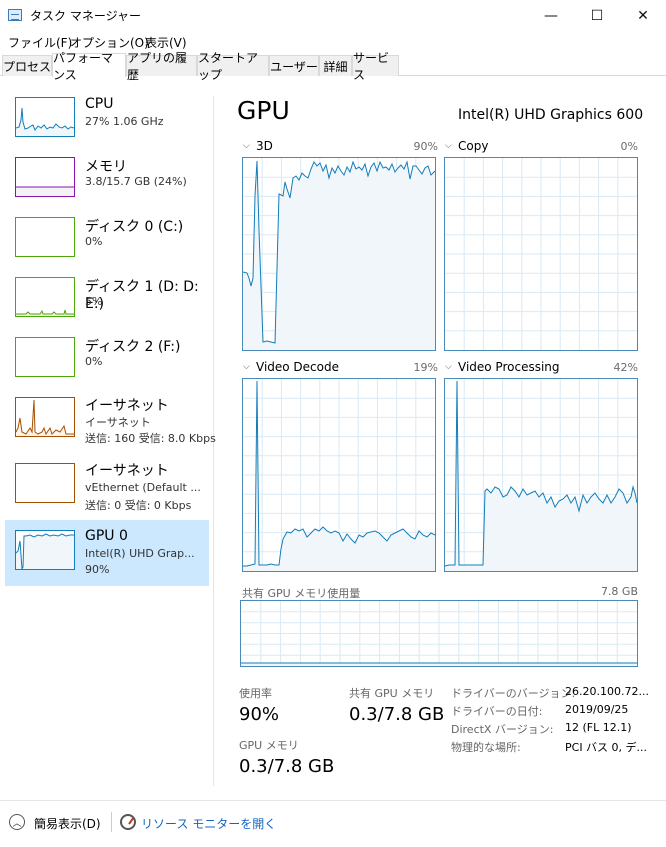 The image size is (666, 847). I want to click on memory-thumb-graph, so click(45, 191).